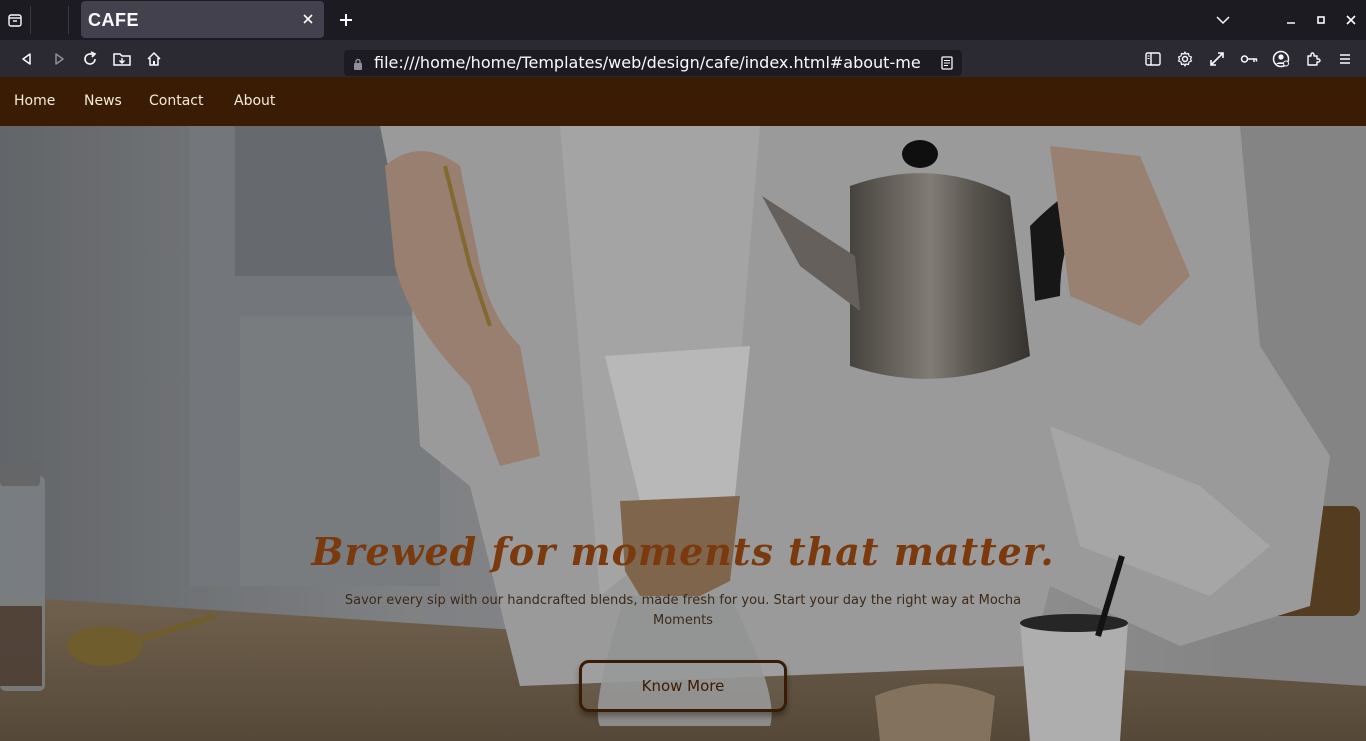 Image resolution: width=1366 pixels, height=741 pixels. I want to click on extensions-icon, so click(1313, 59).